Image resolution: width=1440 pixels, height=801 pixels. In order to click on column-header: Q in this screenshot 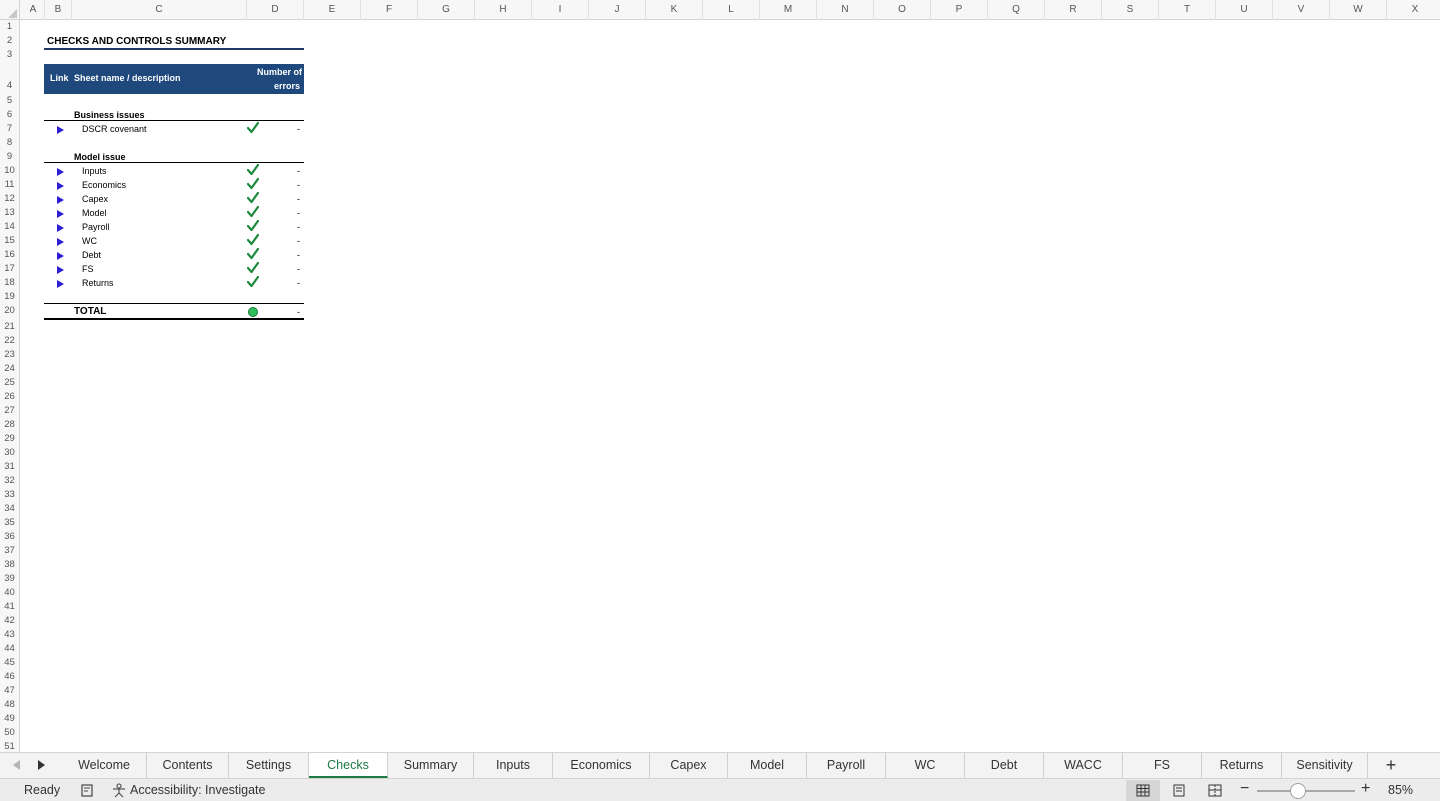, I will do `click(1016, 10)`.